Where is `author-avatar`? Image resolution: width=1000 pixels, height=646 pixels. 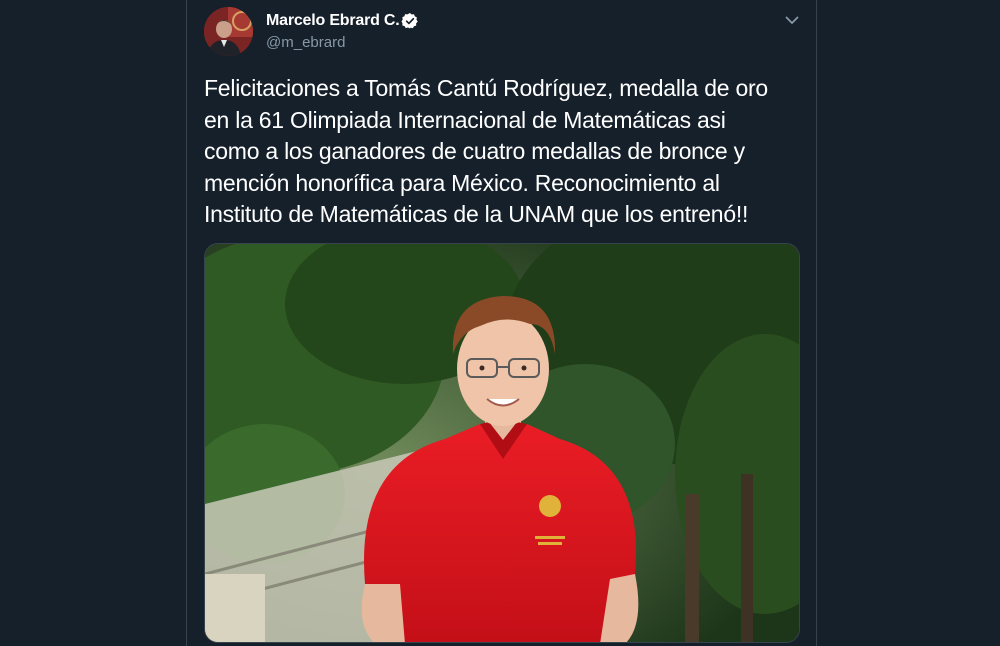 author-avatar is located at coordinates (228, 31).